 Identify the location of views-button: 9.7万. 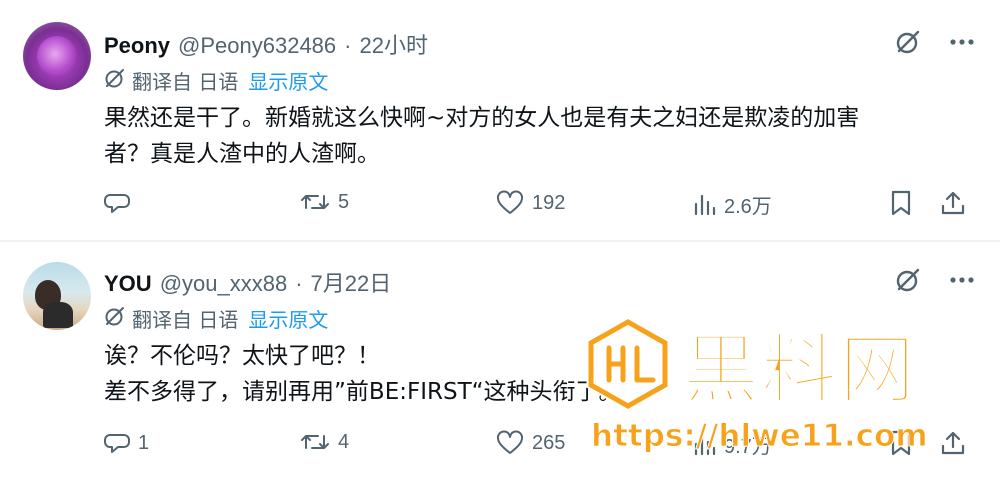
(732, 444).